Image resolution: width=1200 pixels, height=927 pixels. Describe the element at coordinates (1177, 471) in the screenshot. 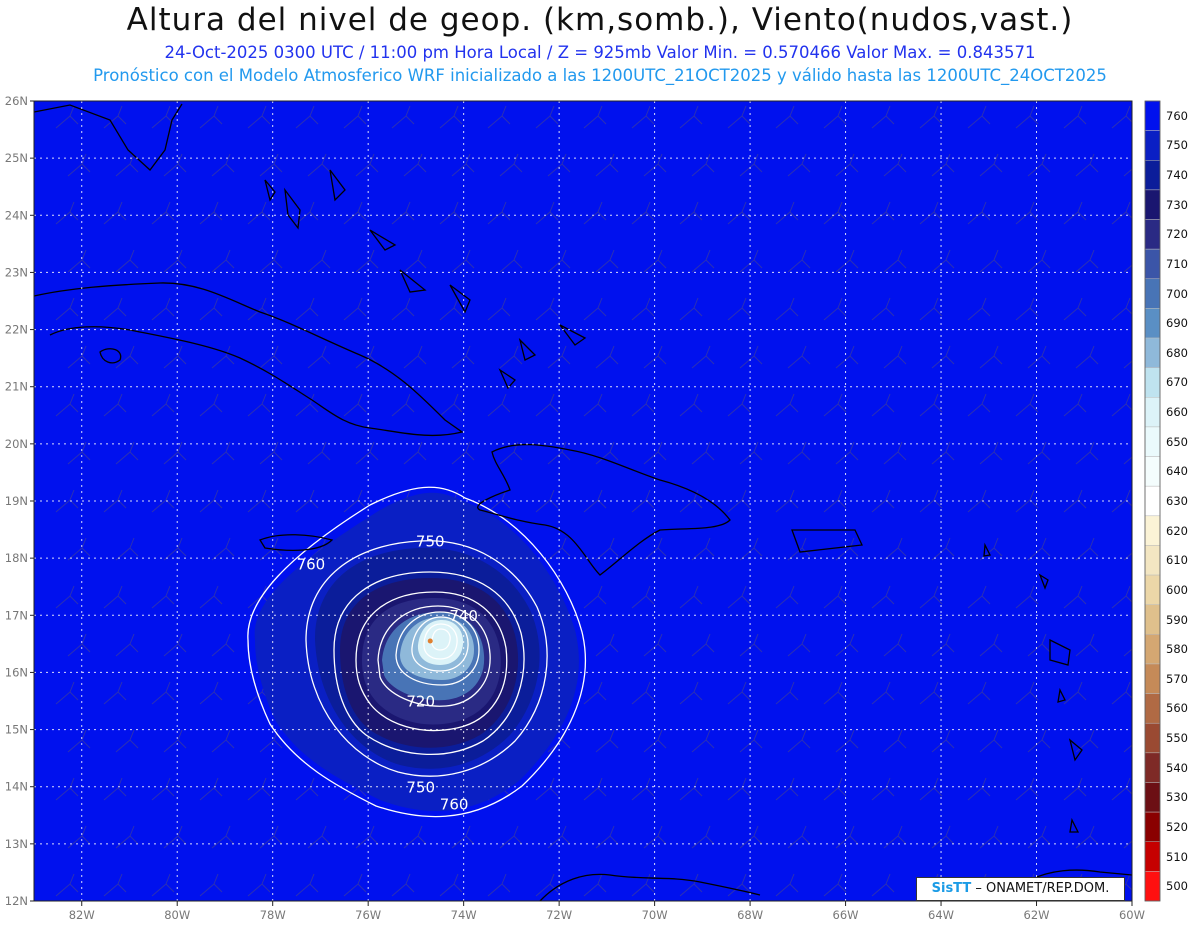

I see `colorbar-label: 640` at that location.